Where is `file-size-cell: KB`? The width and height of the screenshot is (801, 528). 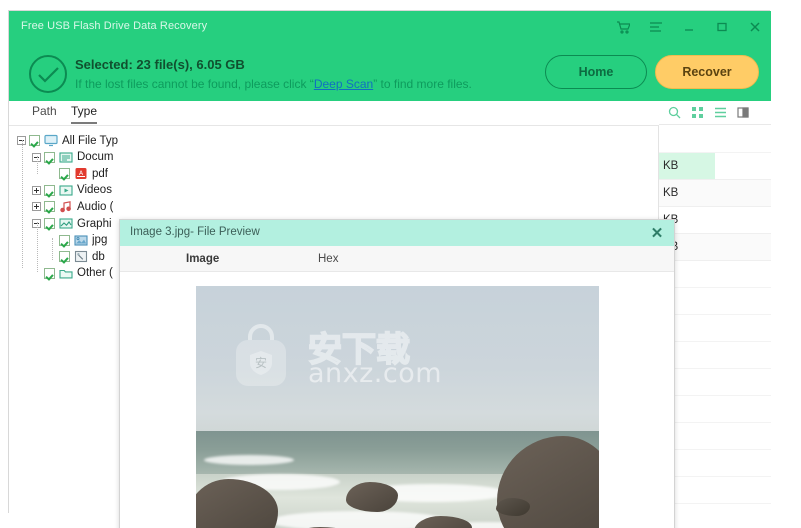 file-size-cell: KB is located at coordinates (671, 193).